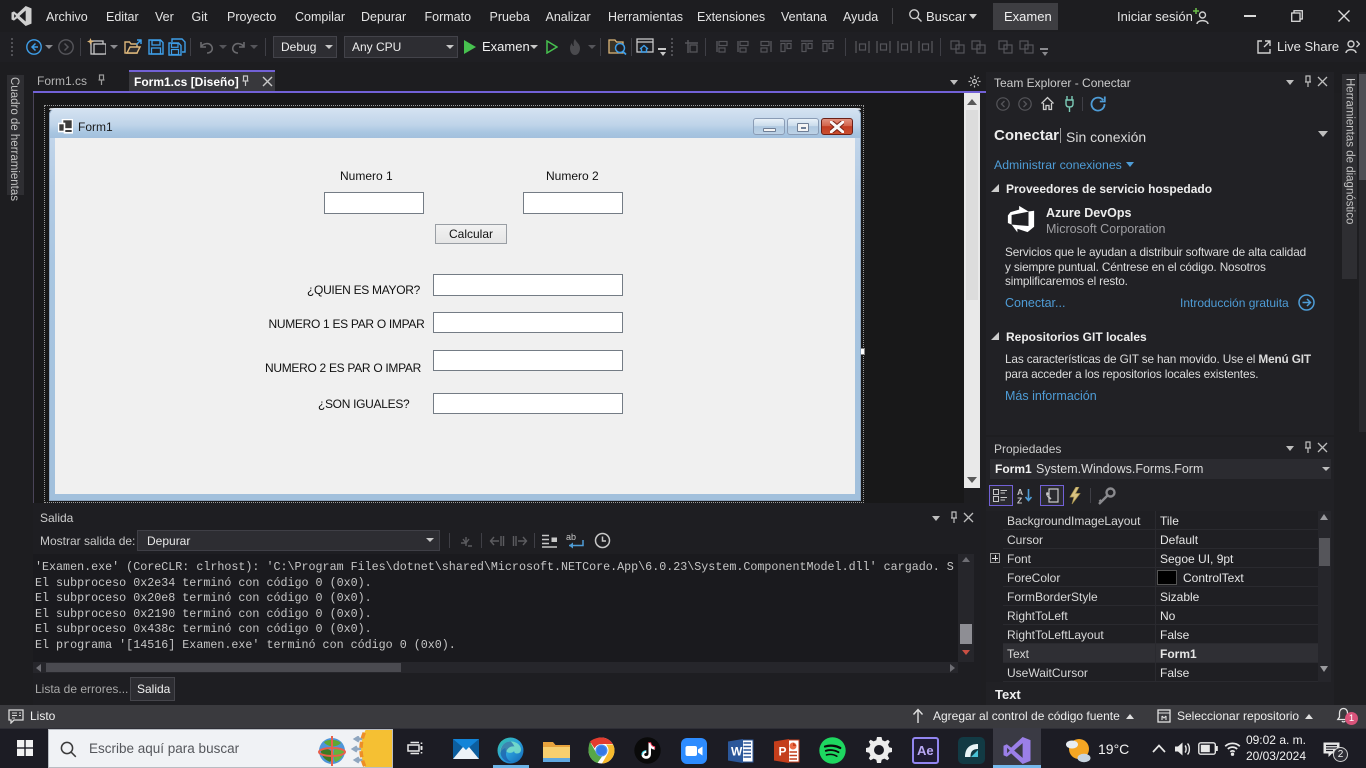 The width and height of the screenshot is (1366, 768). What do you see at coordinates (783, 752) in the screenshot?
I see `svg-text: P` at bounding box center [783, 752].